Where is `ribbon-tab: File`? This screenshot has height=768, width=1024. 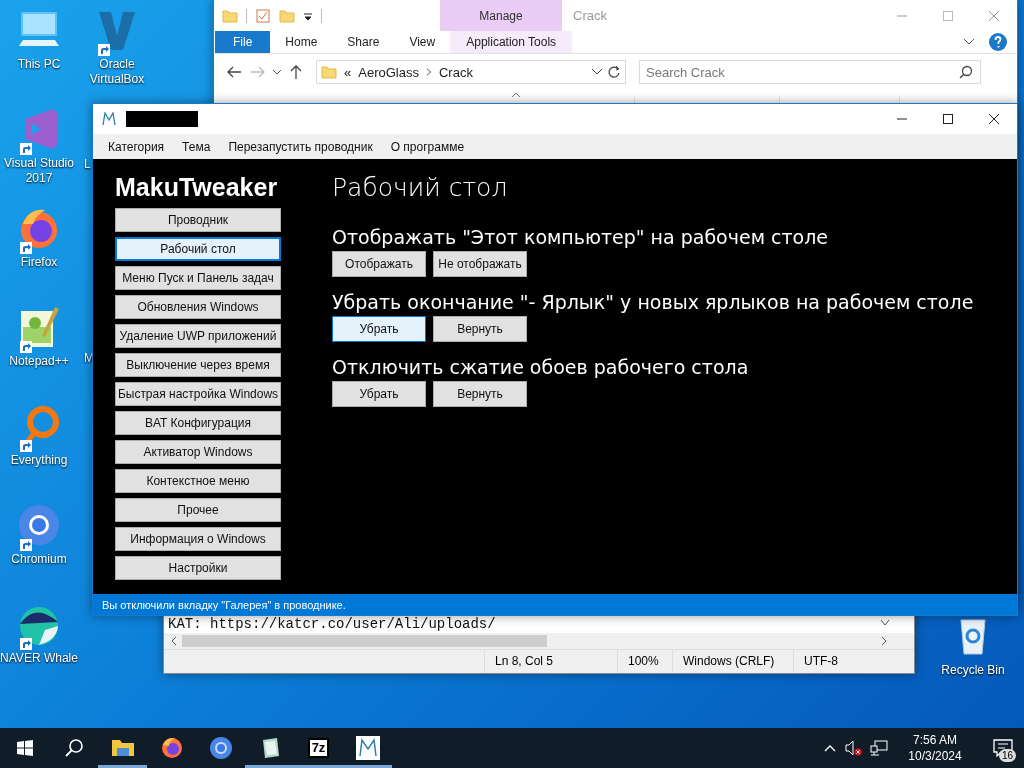
ribbon-tab: File is located at coordinates (243, 42).